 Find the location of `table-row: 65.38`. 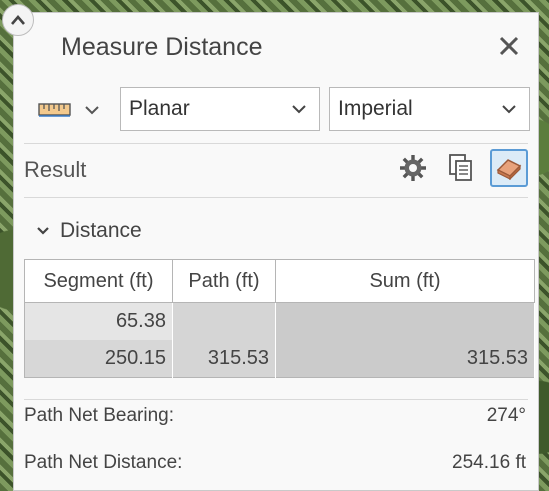

table-row: 65.38 is located at coordinates (279, 321).